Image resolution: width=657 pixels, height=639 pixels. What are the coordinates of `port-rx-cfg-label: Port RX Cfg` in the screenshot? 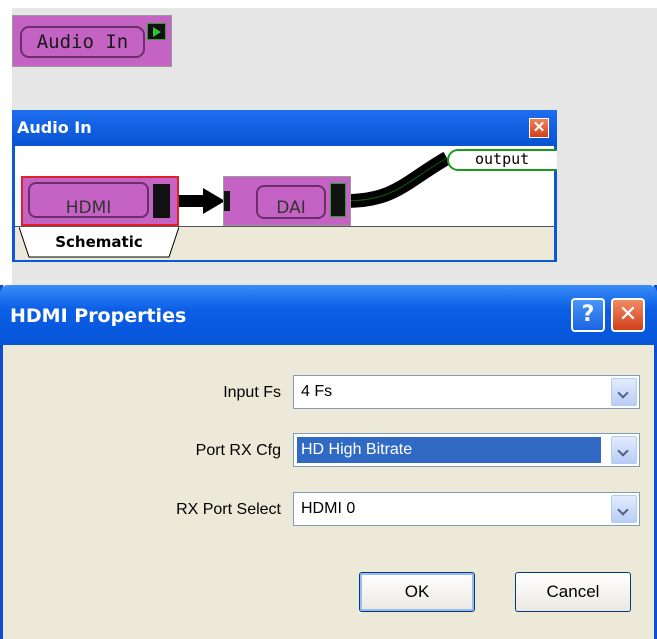 It's located at (238, 450).